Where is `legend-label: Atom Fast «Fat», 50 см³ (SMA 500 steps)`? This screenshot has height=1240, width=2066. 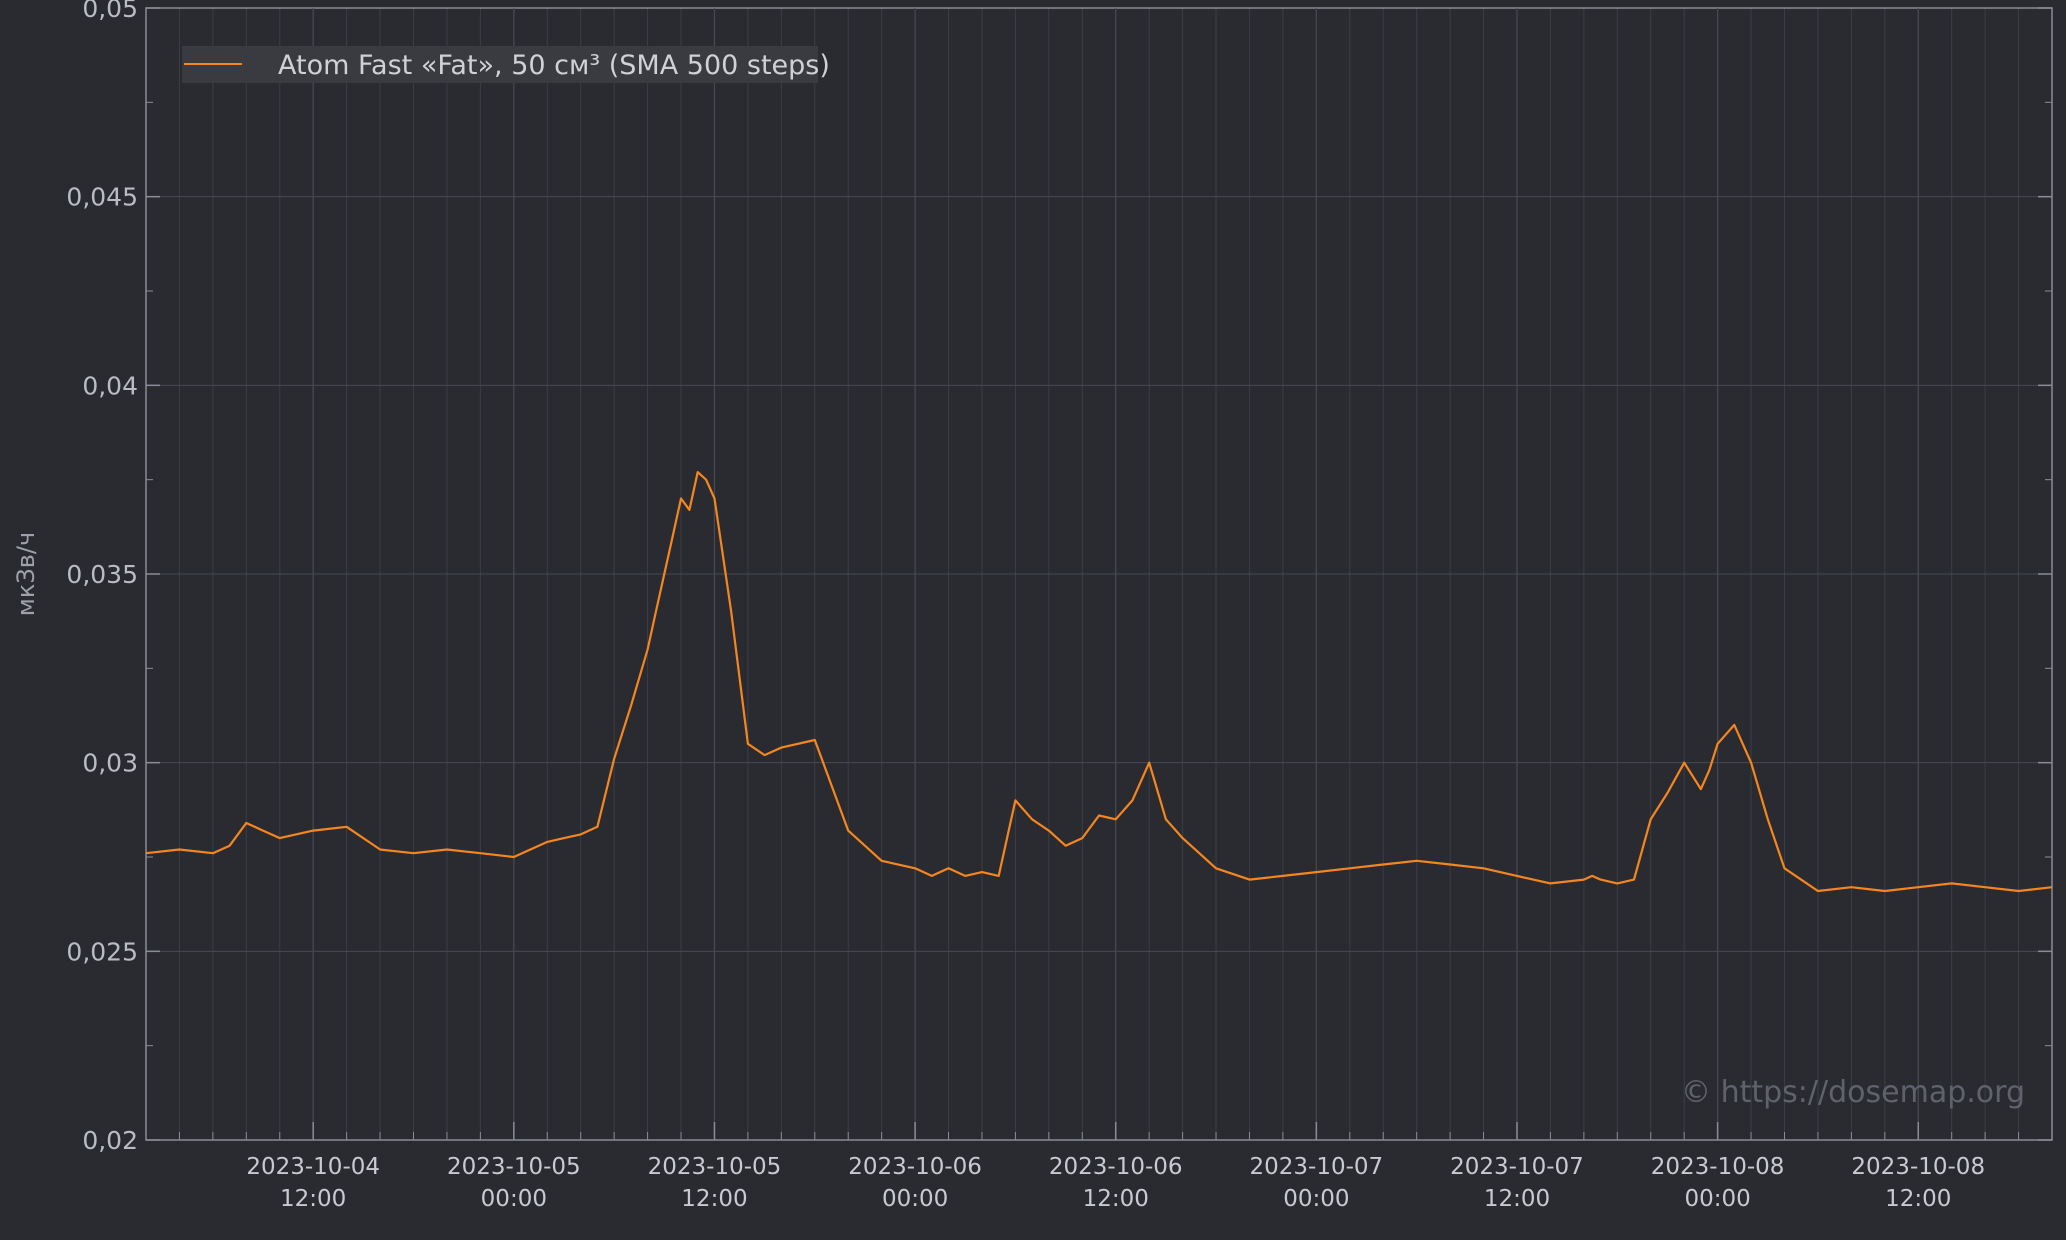 legend-label: Atom Fast «Fat», 50 см³ (SMA 500 steps) is located at coordinates (554, 65).